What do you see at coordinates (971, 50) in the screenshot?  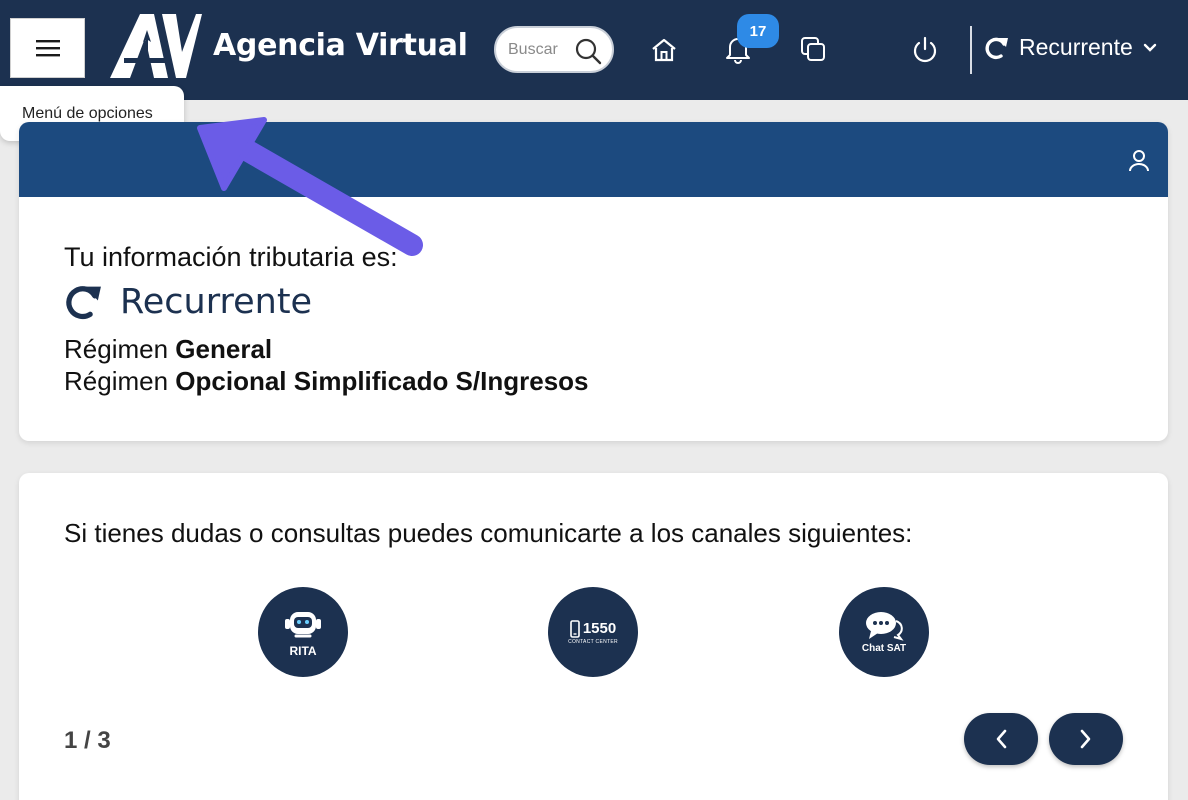 I see `header-divider` at bounding box center [971, 50].